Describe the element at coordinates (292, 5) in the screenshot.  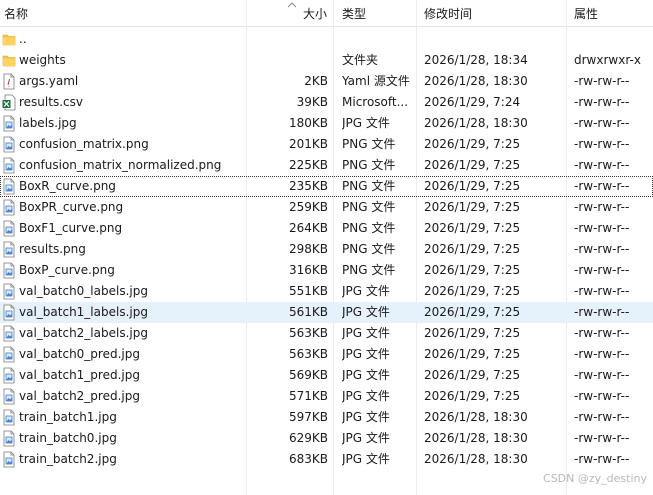
I see `sort-ascending-icon` at that location.